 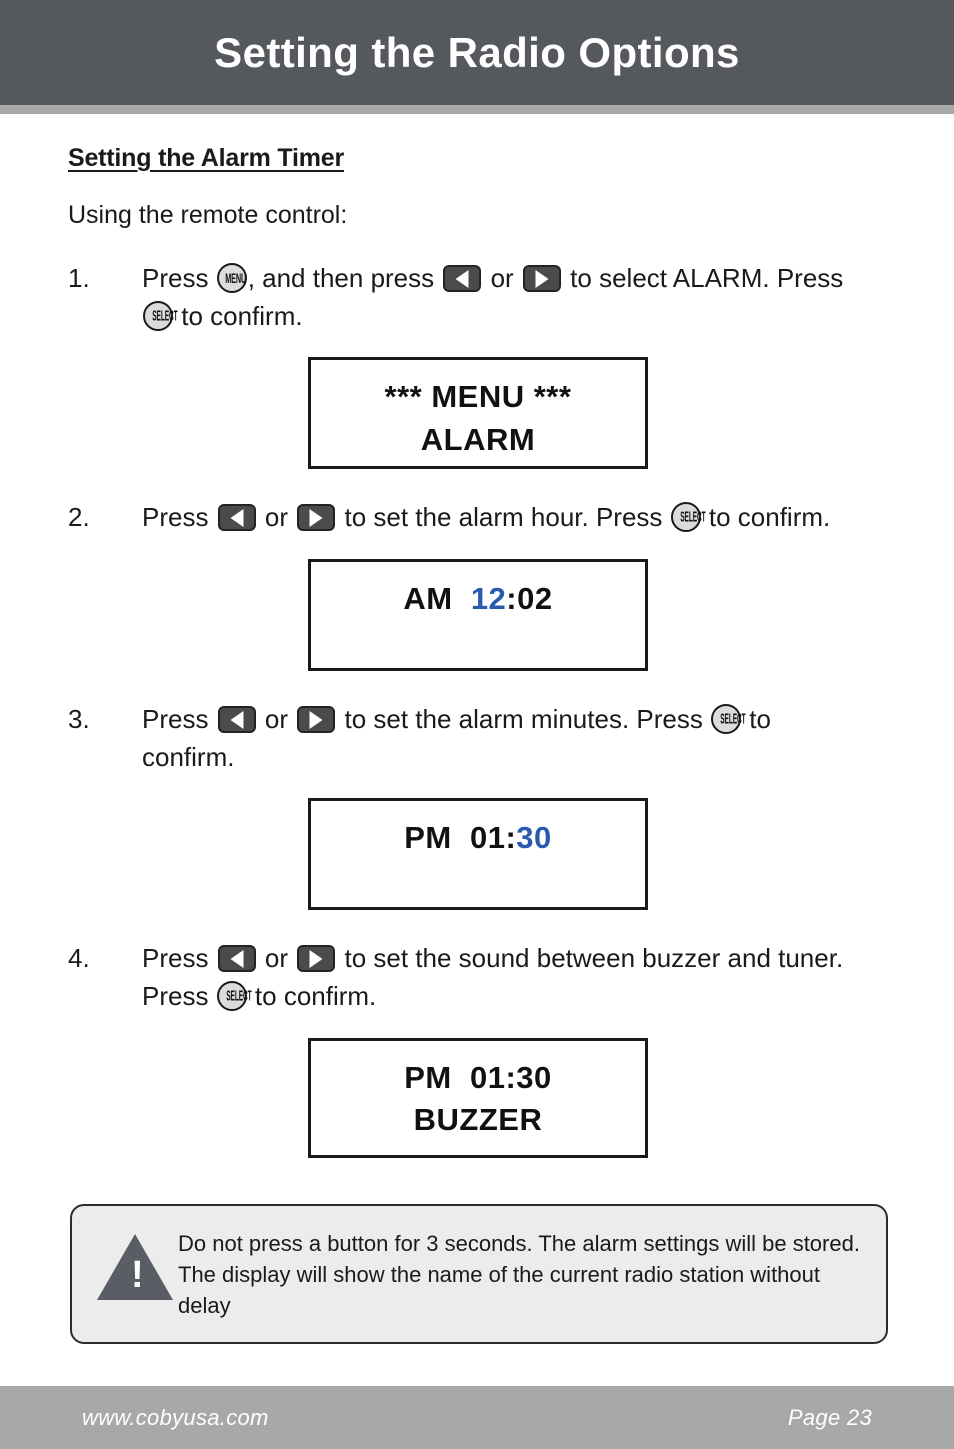 I want to click on lcd-2-prefix: AM, so click(x=437, y=599).